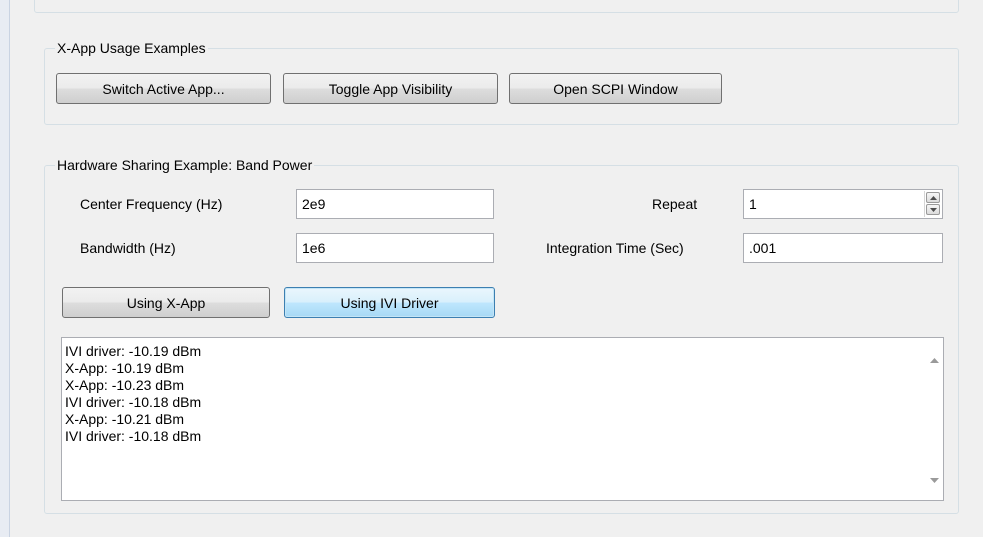  I want to click on repeat-spin-buttons, so click(932, 204).